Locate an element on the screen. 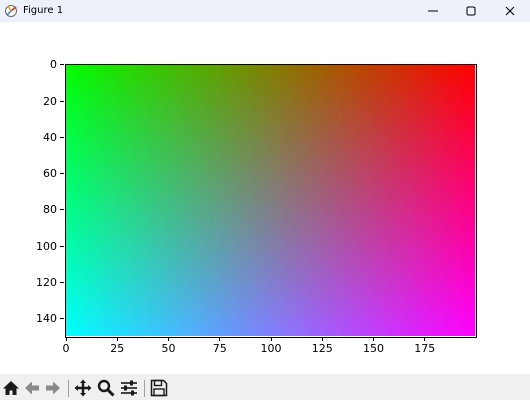 The width and height of the screenshot is (530, 400). matplotlib-figure-icon is located at coordinates (11, 11).